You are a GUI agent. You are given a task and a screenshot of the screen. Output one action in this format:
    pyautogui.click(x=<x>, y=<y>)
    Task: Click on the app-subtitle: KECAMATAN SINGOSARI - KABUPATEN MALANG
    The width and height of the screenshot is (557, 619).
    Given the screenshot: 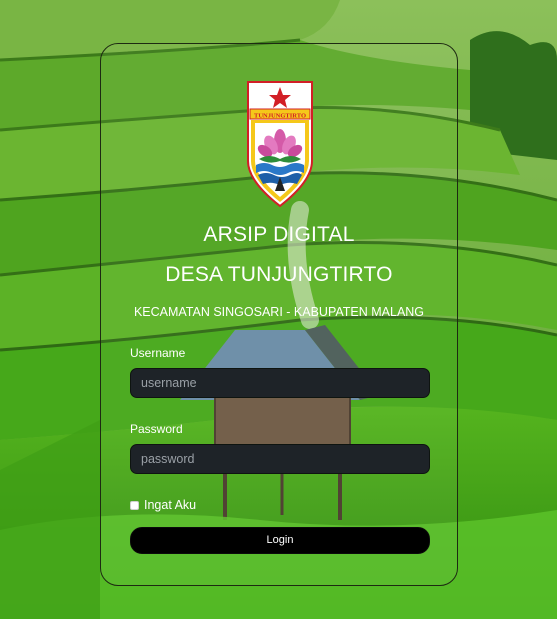 What is the action you would take?
    pyautogui.click(x=279, y=312)
    